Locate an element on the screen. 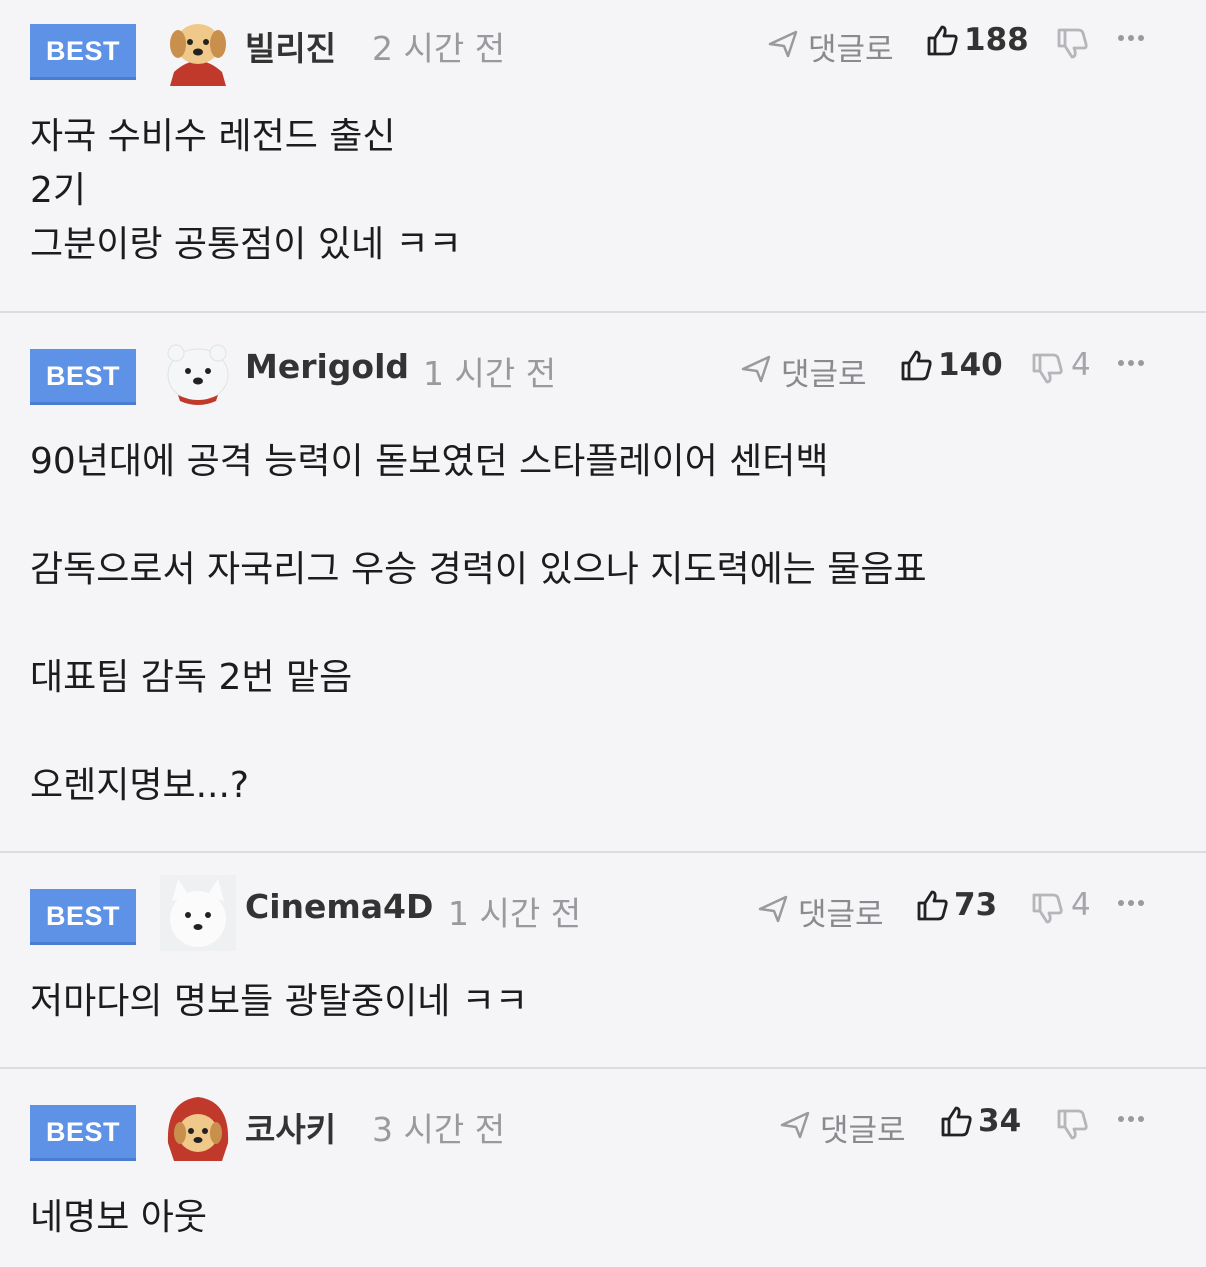 Image resolution: width=1206 pixels, height=1267 pixels. comment-text: 저마다의 명보들 광탈중이네 ㅋㅋ is located at coordinates (279, 1001).